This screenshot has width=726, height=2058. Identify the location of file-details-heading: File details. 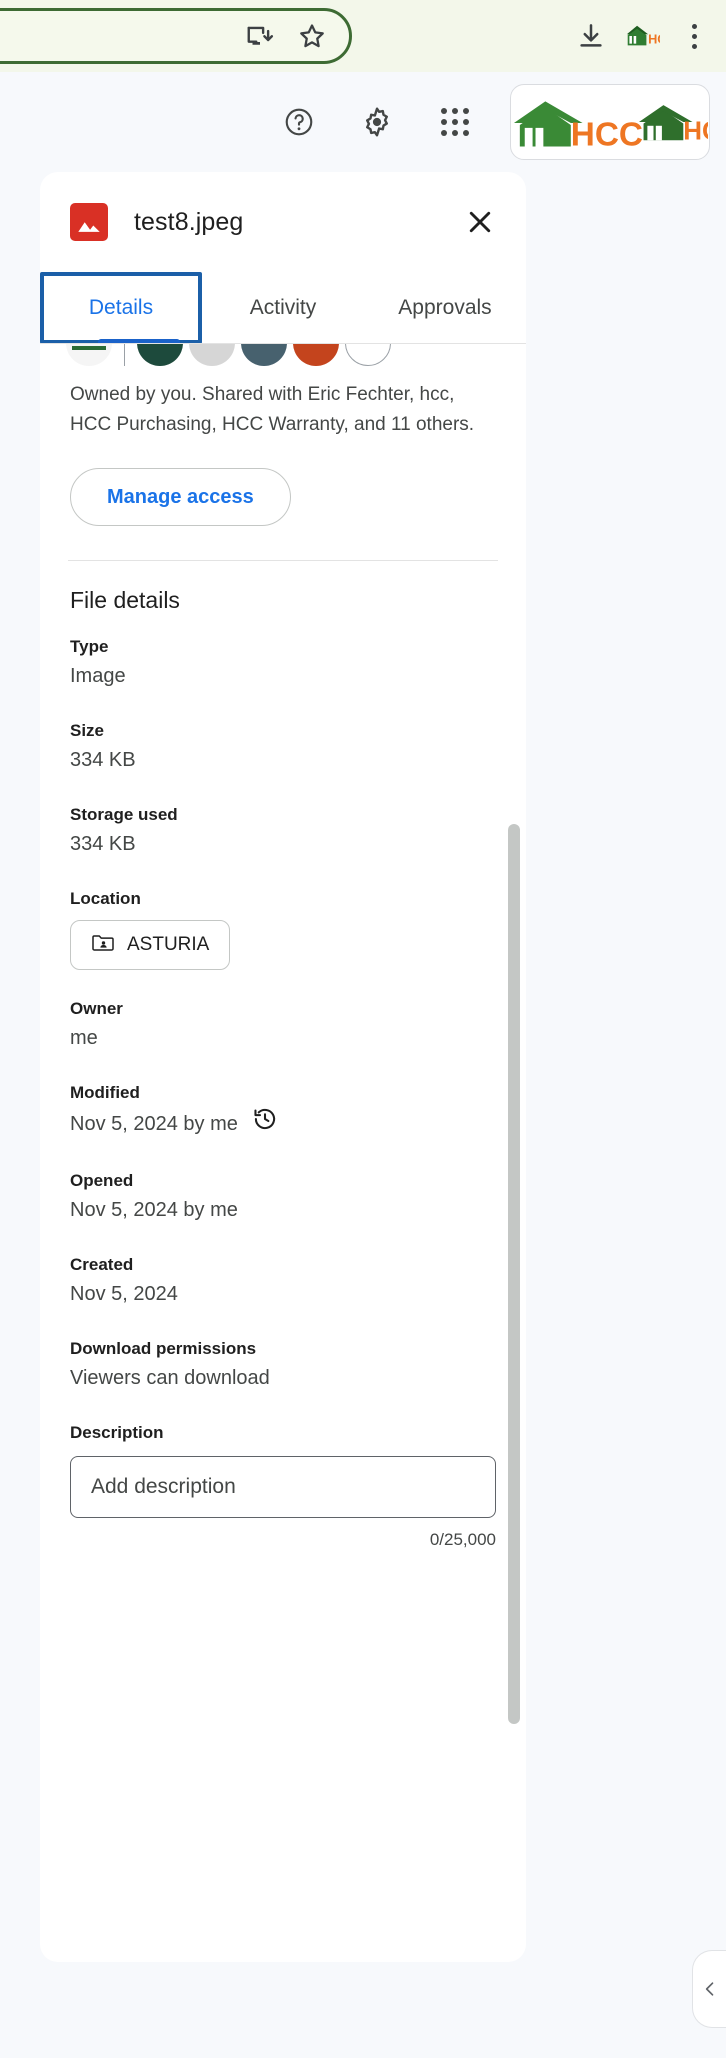
(125, 600).